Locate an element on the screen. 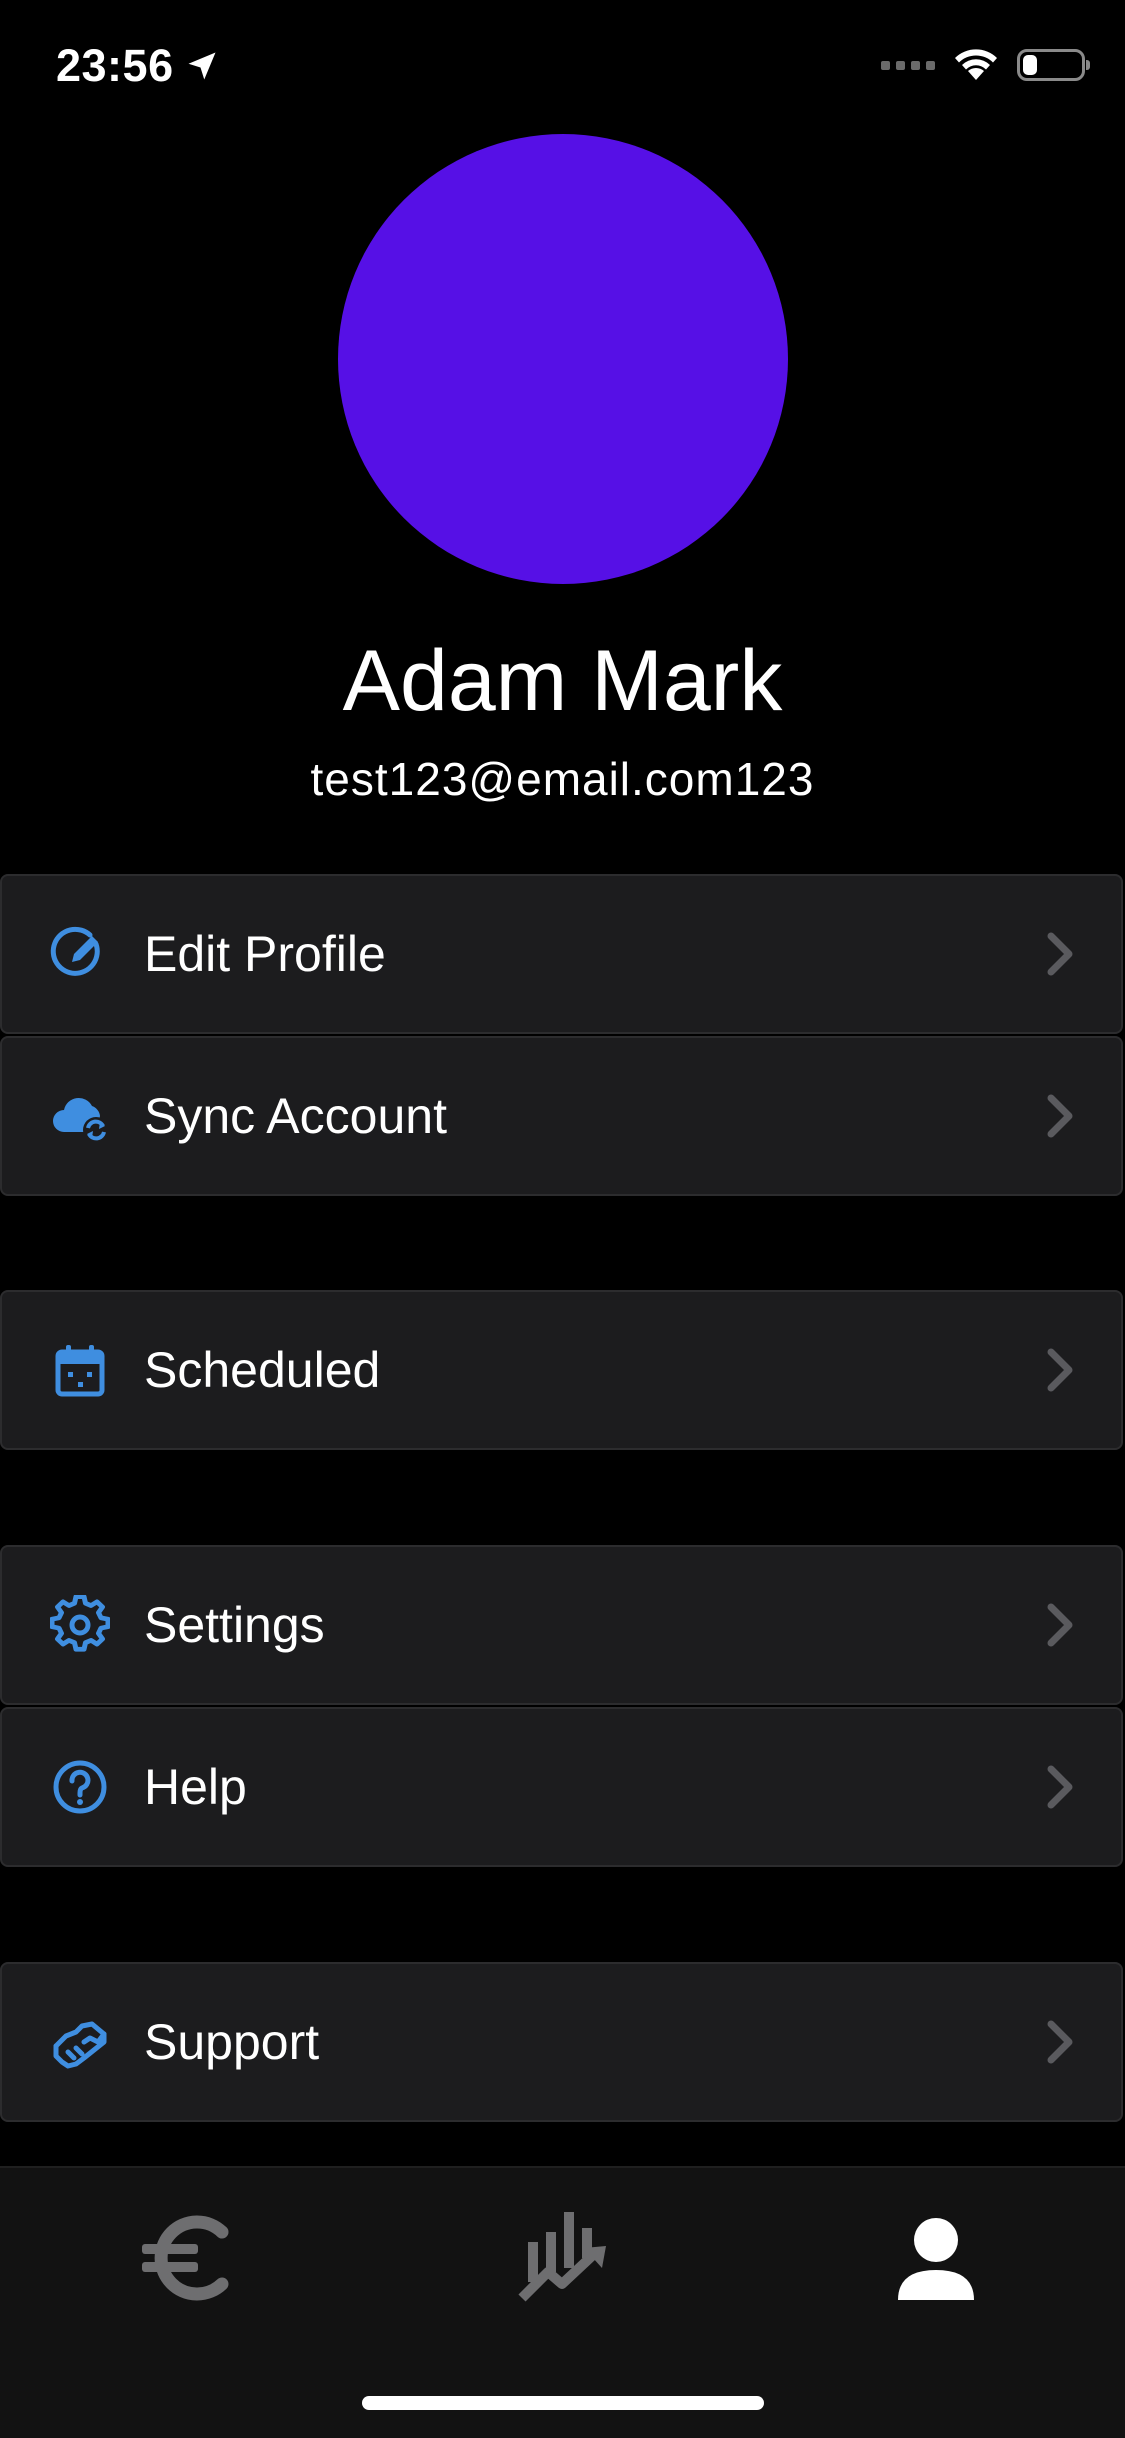 The width and height of the screenshot is (1125, 2438). calendar-icon is located at coordinates (80, 1370).